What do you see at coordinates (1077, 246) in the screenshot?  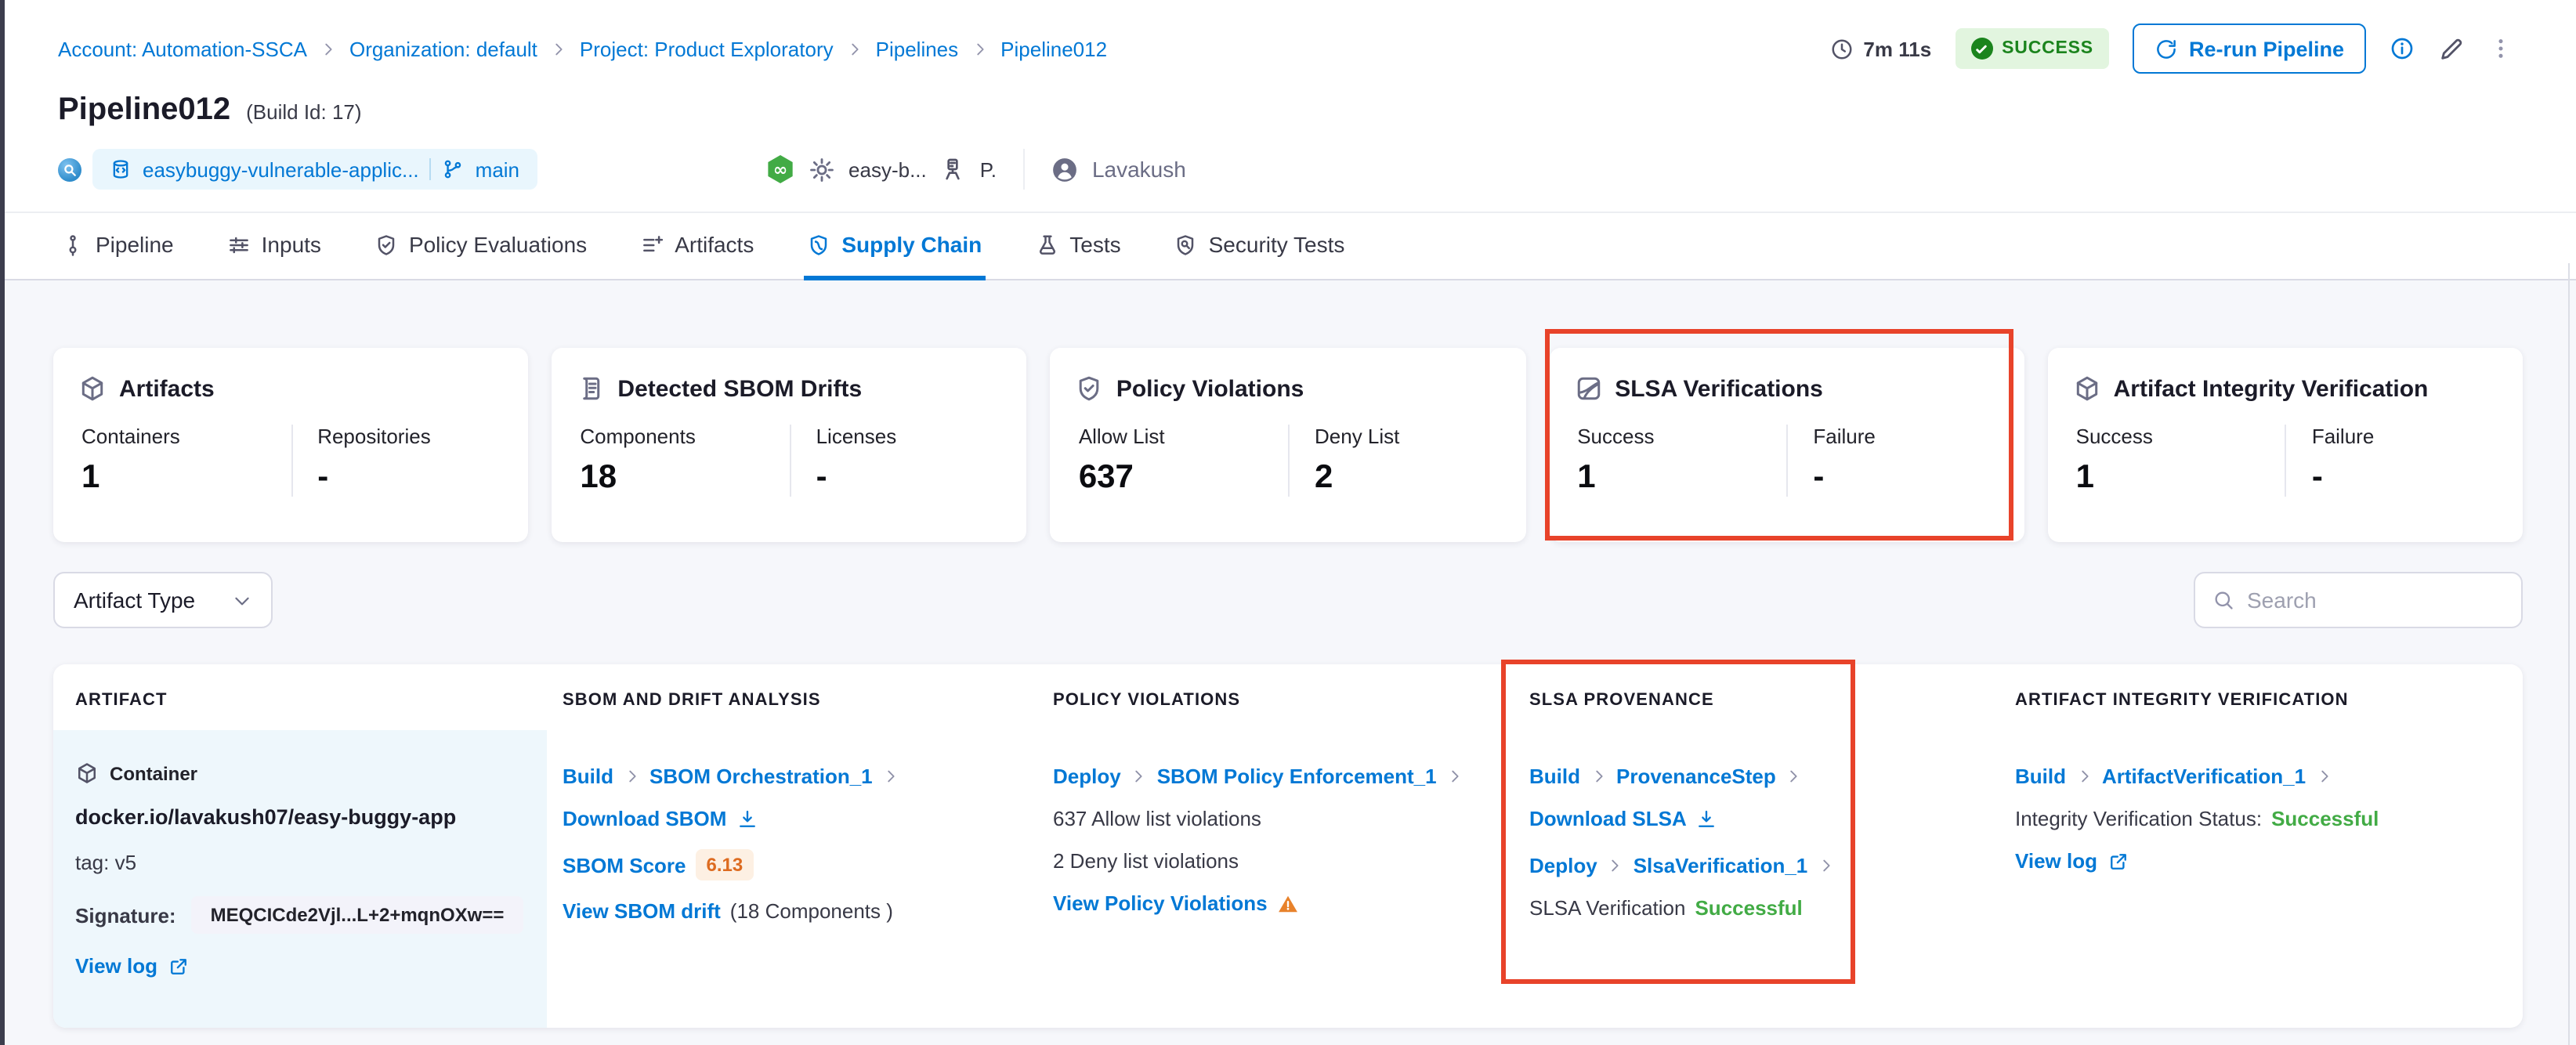 I see `tab-tests: Tests` at bounding box center [1077, 246].